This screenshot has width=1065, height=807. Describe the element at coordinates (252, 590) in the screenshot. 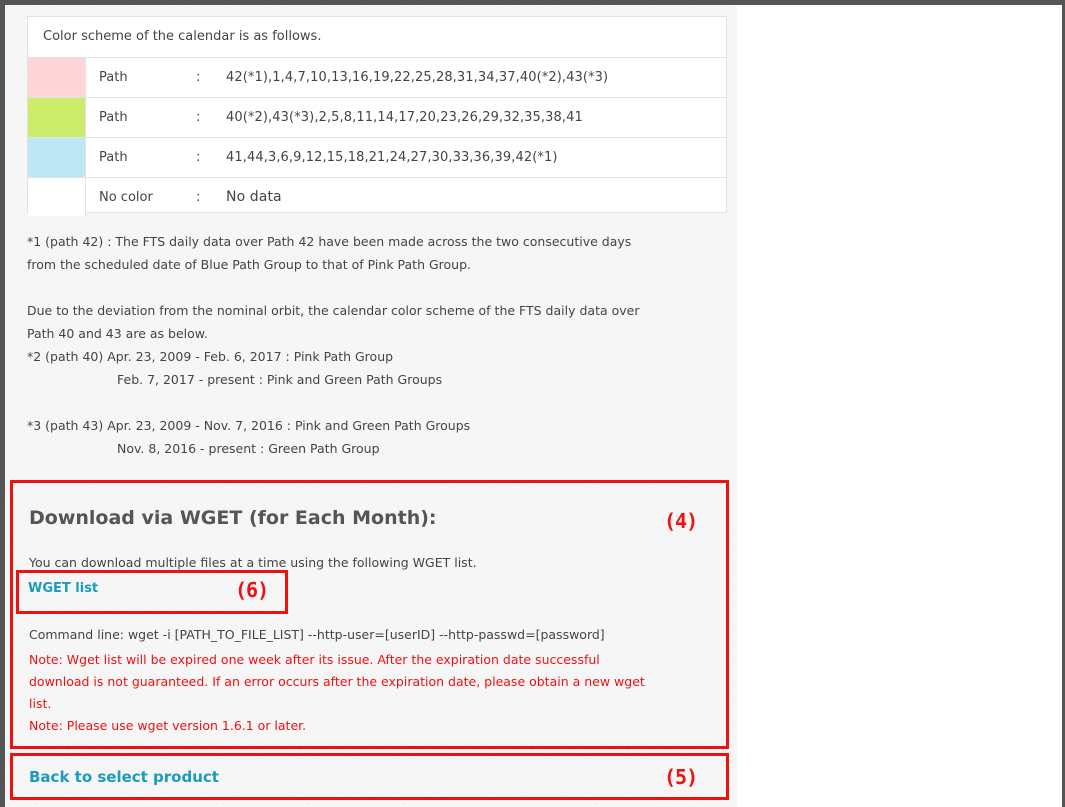

I see `annotation-marker-6: (6)` at that location.